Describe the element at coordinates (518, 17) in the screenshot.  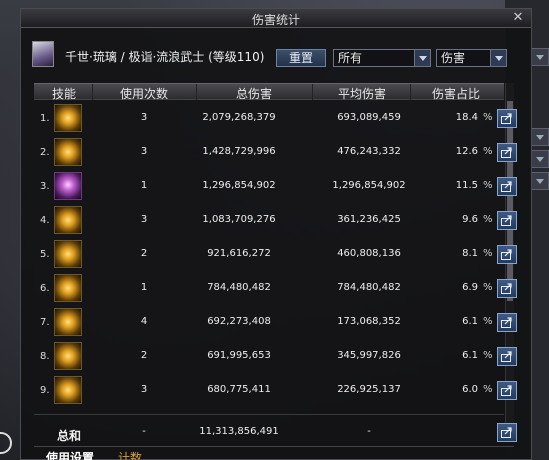
I see `close-icon: ✕` at that location.